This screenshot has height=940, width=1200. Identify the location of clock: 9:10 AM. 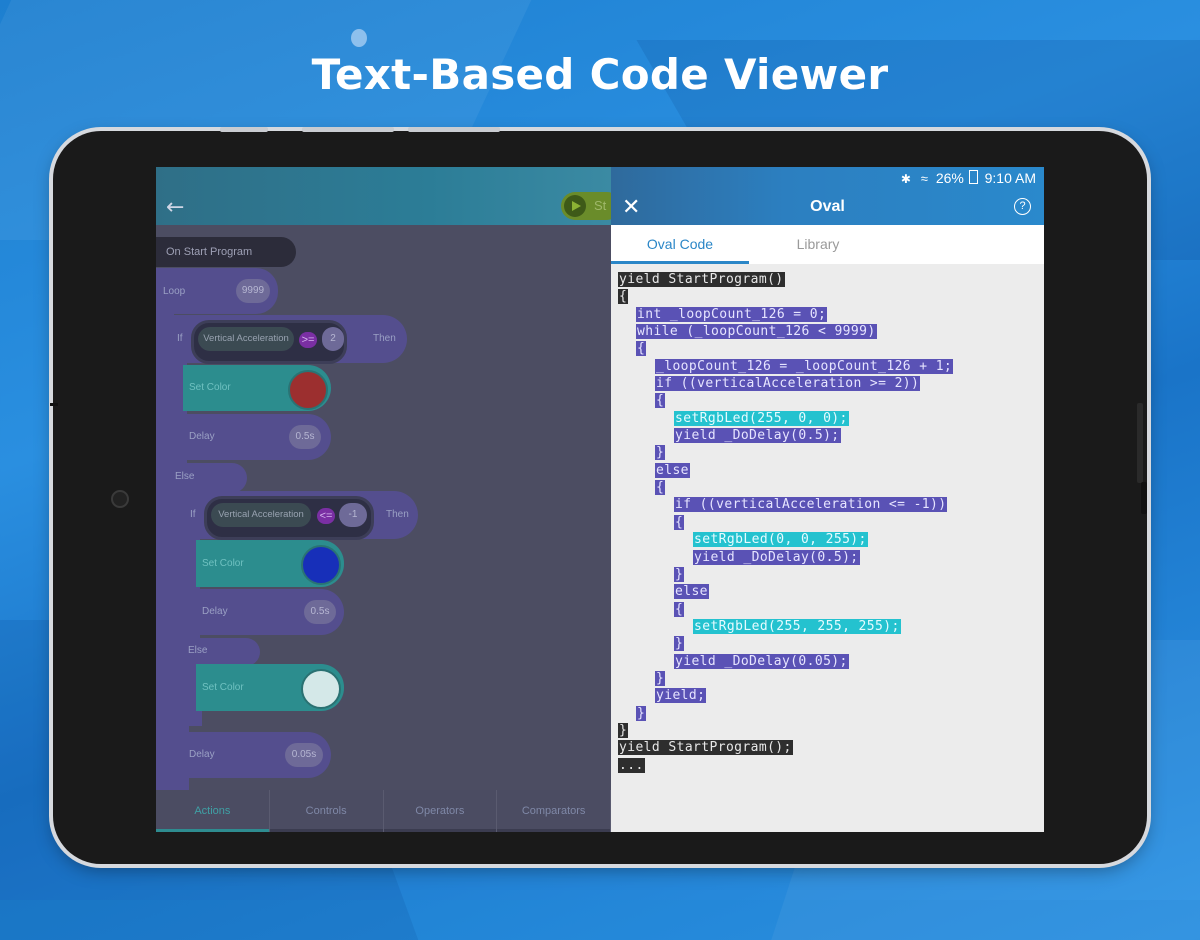
(1010, 178).